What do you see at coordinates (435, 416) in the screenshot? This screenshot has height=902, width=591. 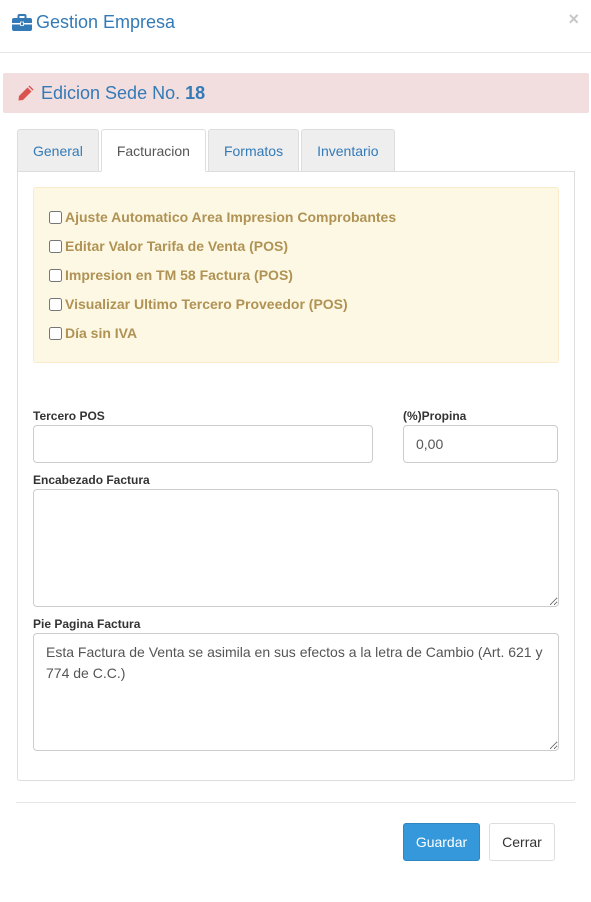 I see `propina-label: (%)Propina` at bounding box center [435, 416].